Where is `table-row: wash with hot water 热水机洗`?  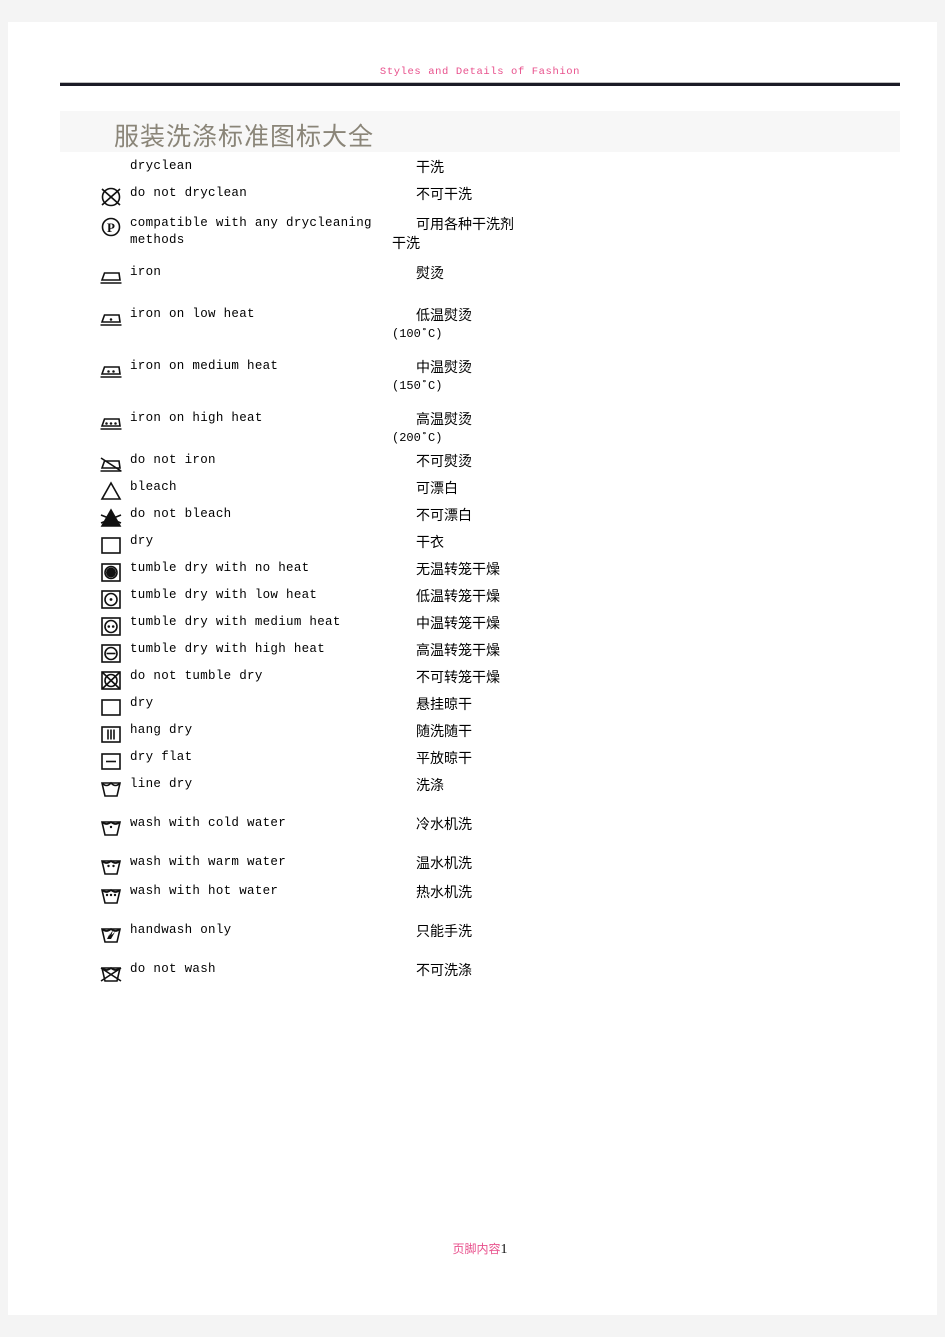
table-row: wash with hot water 热水机洗 is located at coordinates (496, 895).